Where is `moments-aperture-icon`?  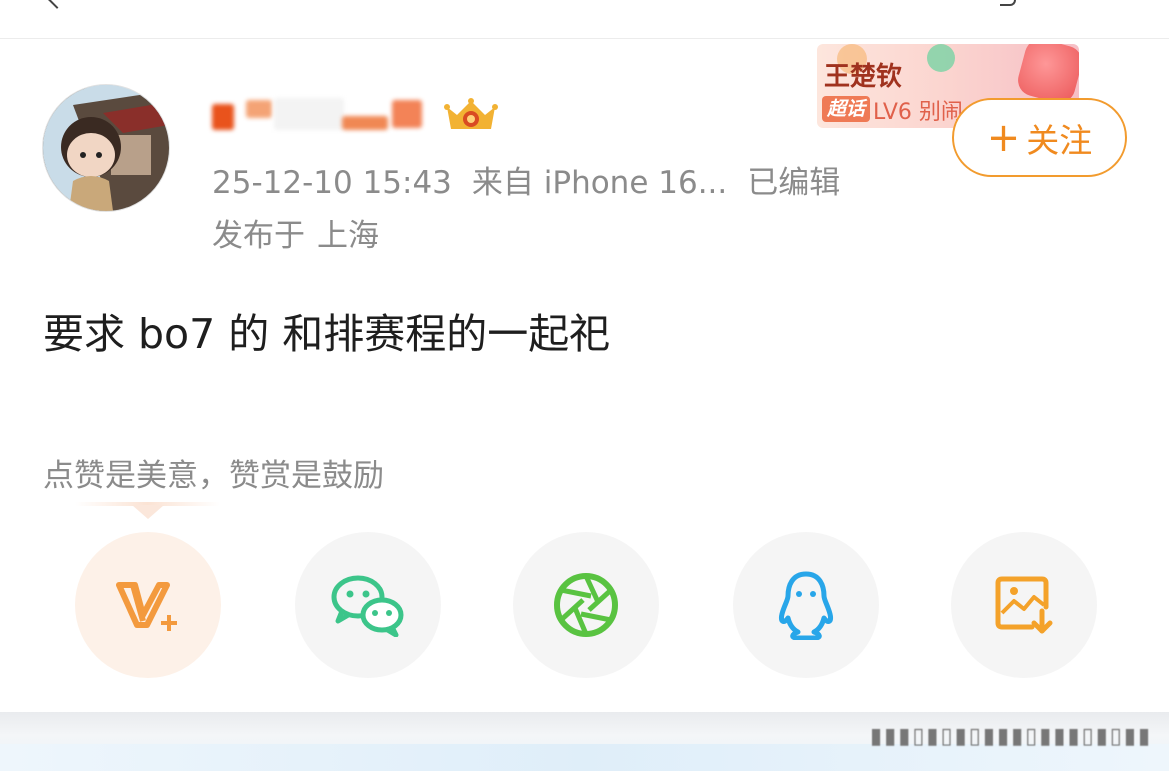 moments-aperture-icon is located at coordinates (586, 605).